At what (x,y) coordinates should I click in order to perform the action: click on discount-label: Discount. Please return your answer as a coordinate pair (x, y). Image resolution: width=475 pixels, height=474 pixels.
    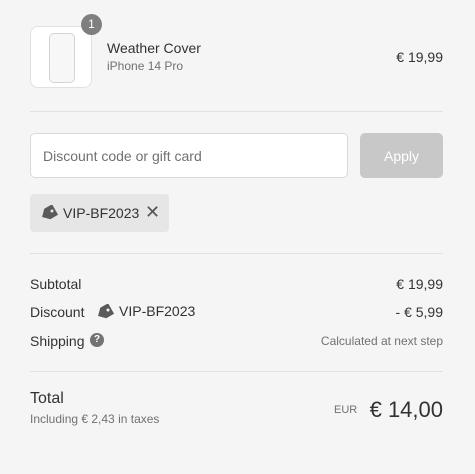
    Looking at the image, I should click on (57, 312).